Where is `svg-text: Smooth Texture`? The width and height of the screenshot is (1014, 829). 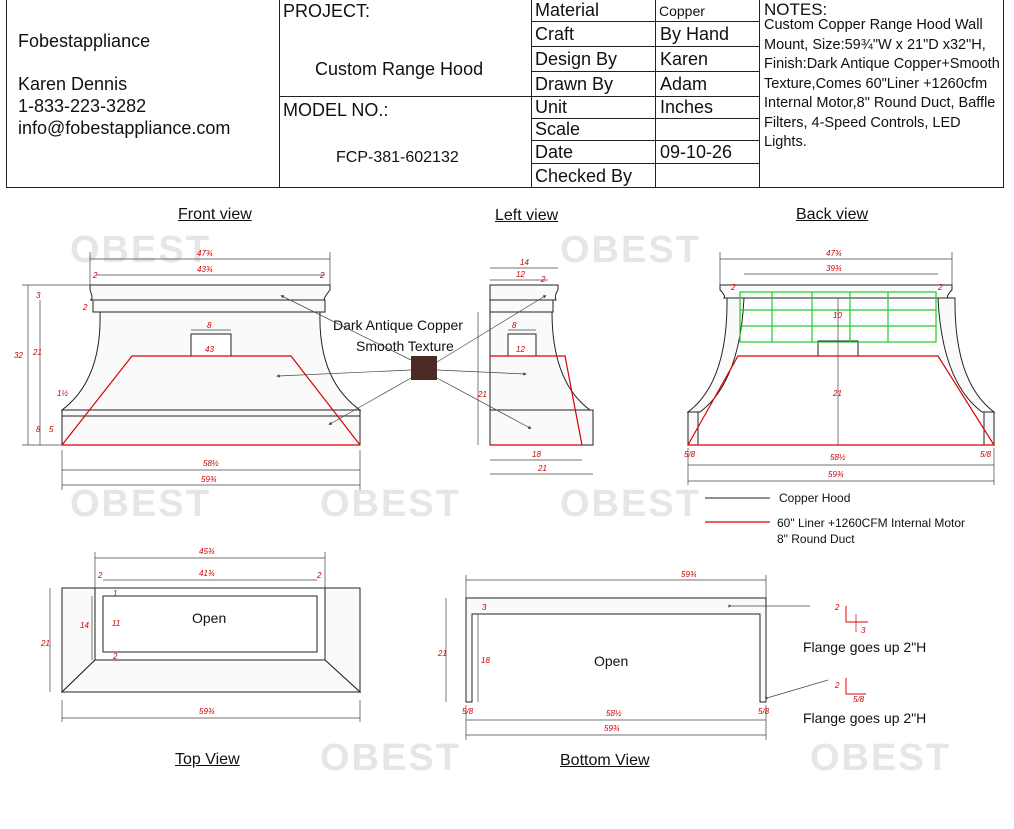 svg-text: Smooth Texture is located at coordinates (405, 346).